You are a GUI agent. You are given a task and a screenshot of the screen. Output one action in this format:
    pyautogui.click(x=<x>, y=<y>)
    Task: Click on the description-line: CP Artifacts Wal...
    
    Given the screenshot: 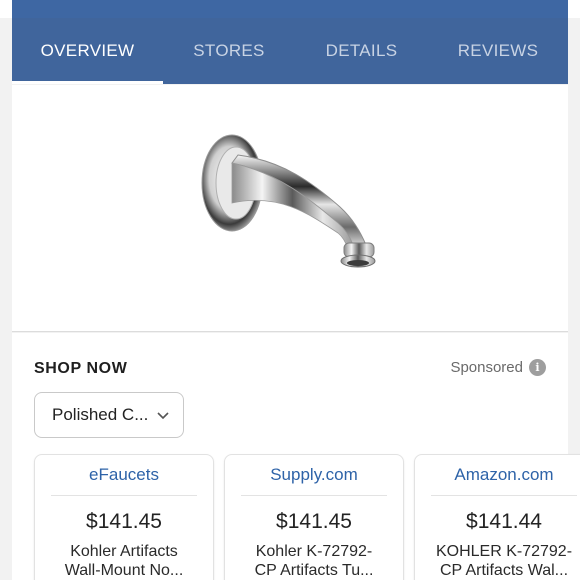 What is the action you would take?
    pyautogui.click(x=504, y=570)
    